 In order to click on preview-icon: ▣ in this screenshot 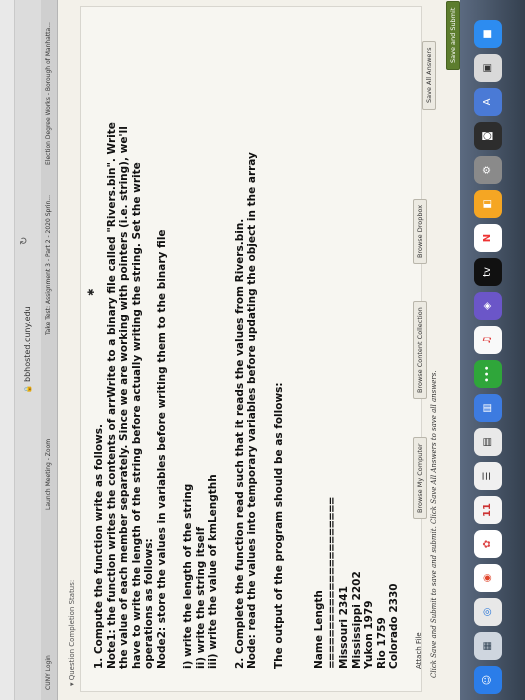, I will do `click(488, 68)`.